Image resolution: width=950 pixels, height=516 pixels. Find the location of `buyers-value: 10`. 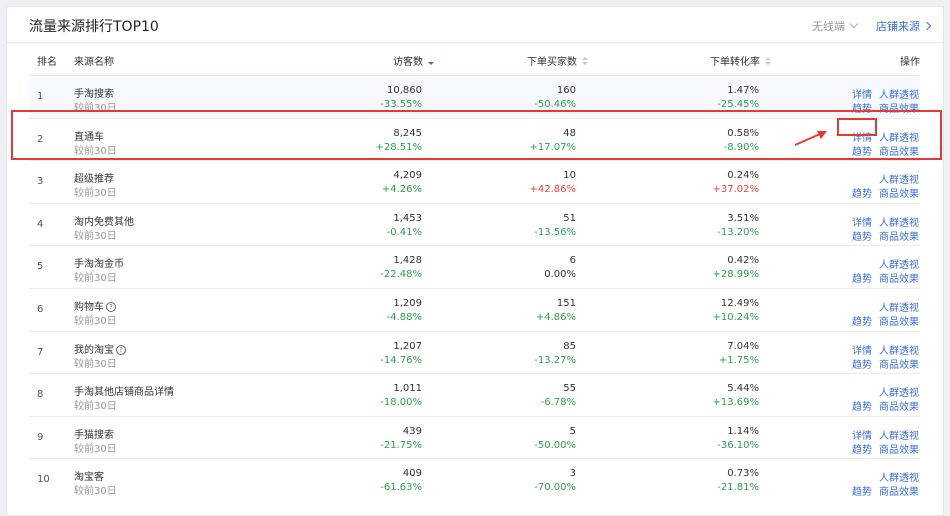

buyers-value: 10 is located at coordinates (569, 176).